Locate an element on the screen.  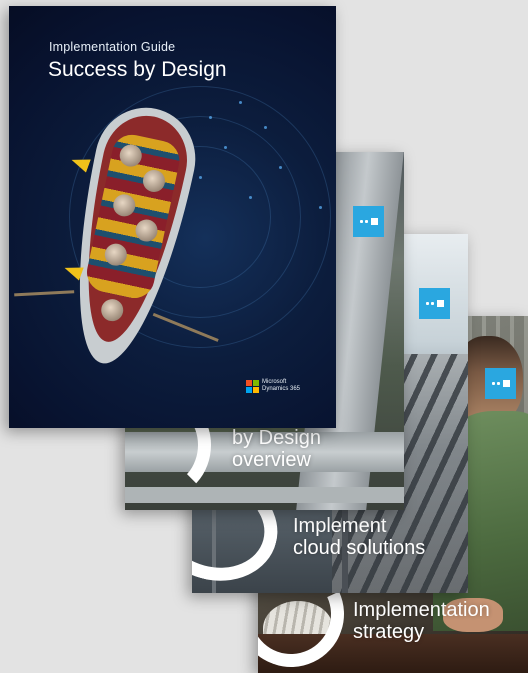
doc-heading-cloud-solutions: Implement cloud solutions is located at coordinates (359, 537).